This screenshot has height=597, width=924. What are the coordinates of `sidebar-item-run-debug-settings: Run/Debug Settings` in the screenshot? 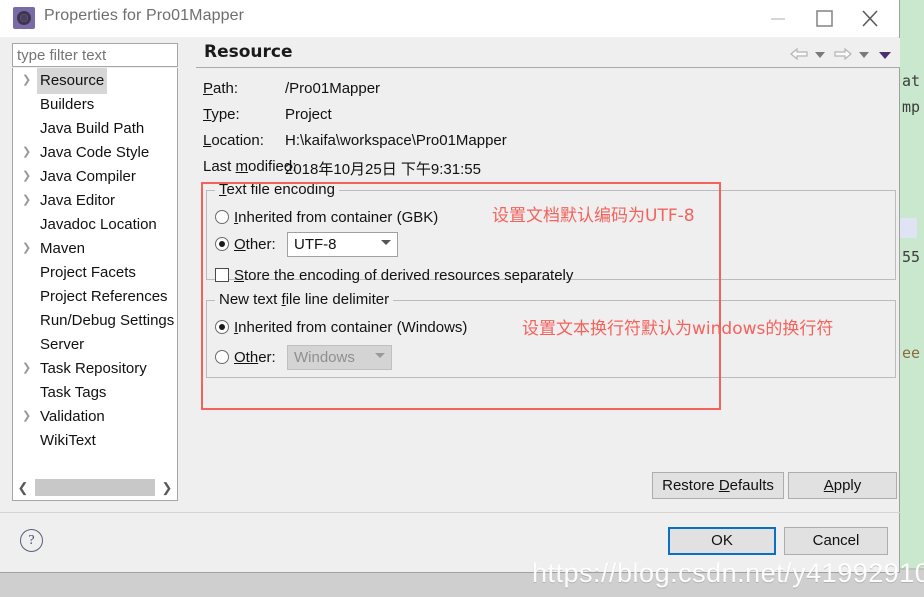 It's located at (95, 320).